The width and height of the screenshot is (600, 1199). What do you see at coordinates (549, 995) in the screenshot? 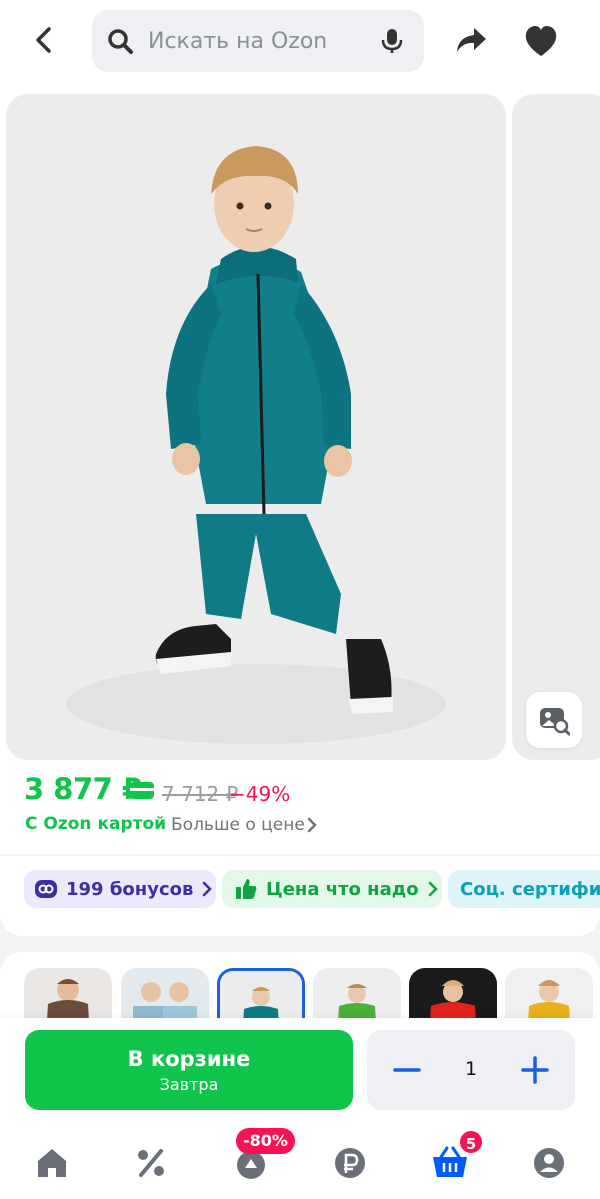
I see `variant-yellow` at bounding box center [549, 995].